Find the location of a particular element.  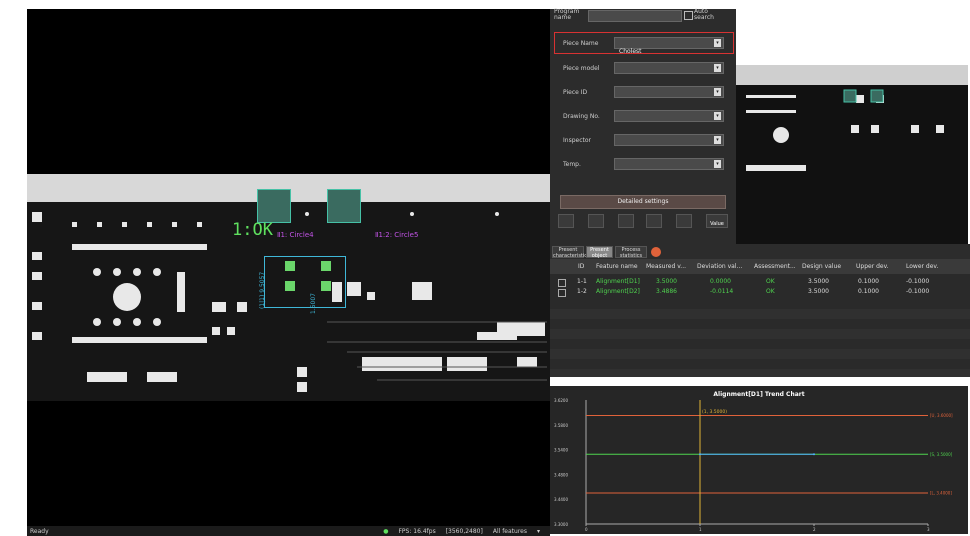

y-tick-label: 3.3000 is located at coordinates (561, 524).